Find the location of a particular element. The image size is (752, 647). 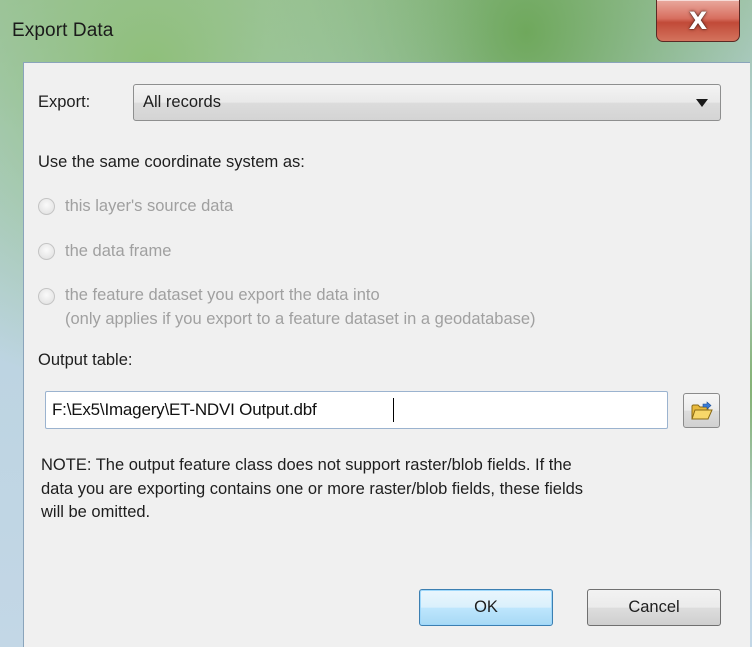

close-button: X is located at coordinates (698, 21).